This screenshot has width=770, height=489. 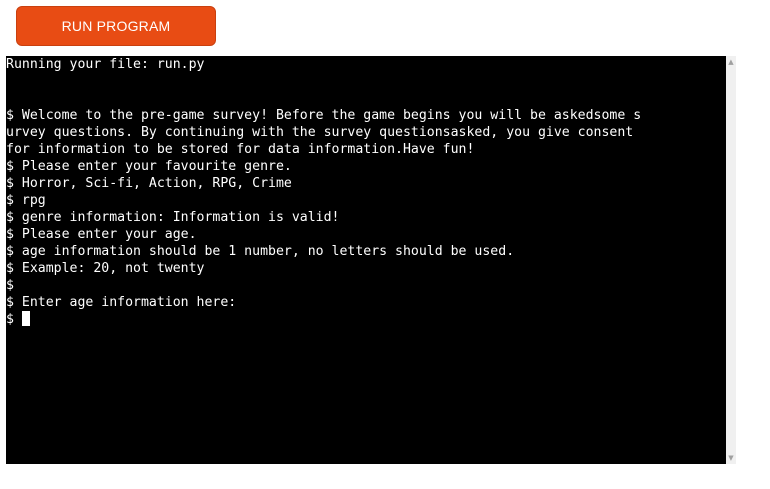 I want to click on terminal-line: $ Enter age information here:, so click(x=121, y=302).